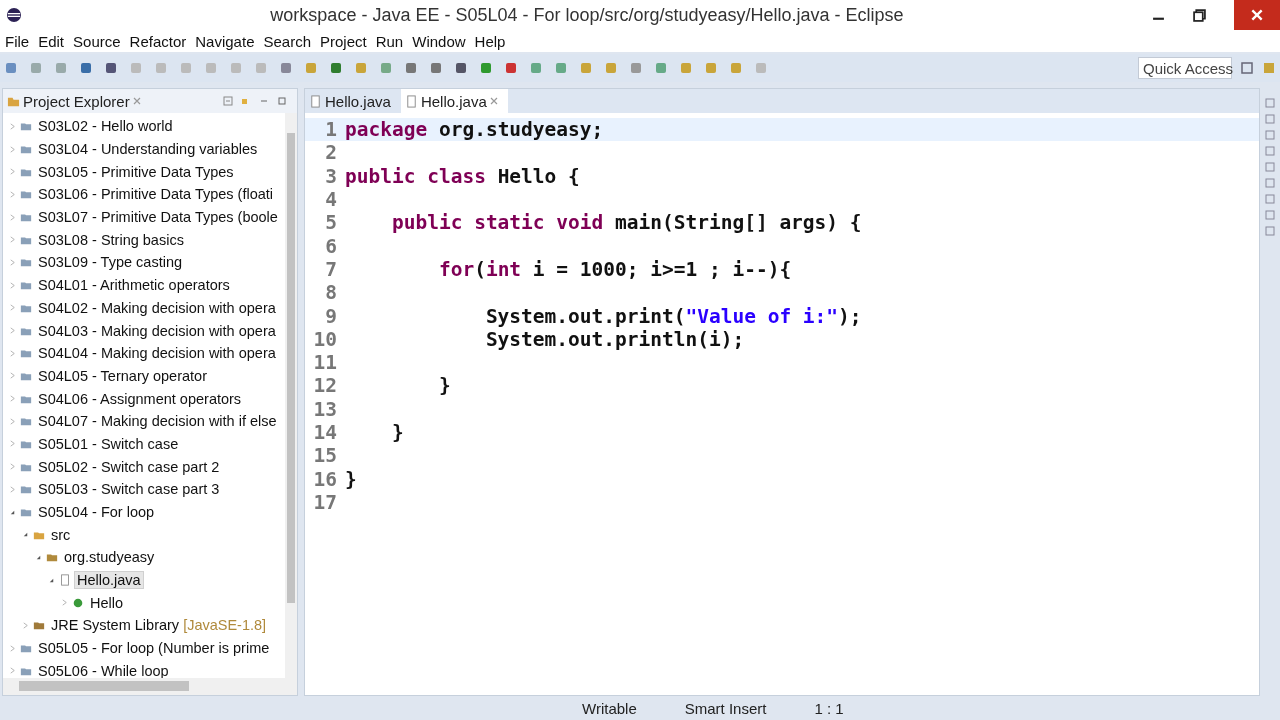 The image size is (1280, 720). I want to click on tree-item: S05L03 - Switch case part 3, so click(129, 489).